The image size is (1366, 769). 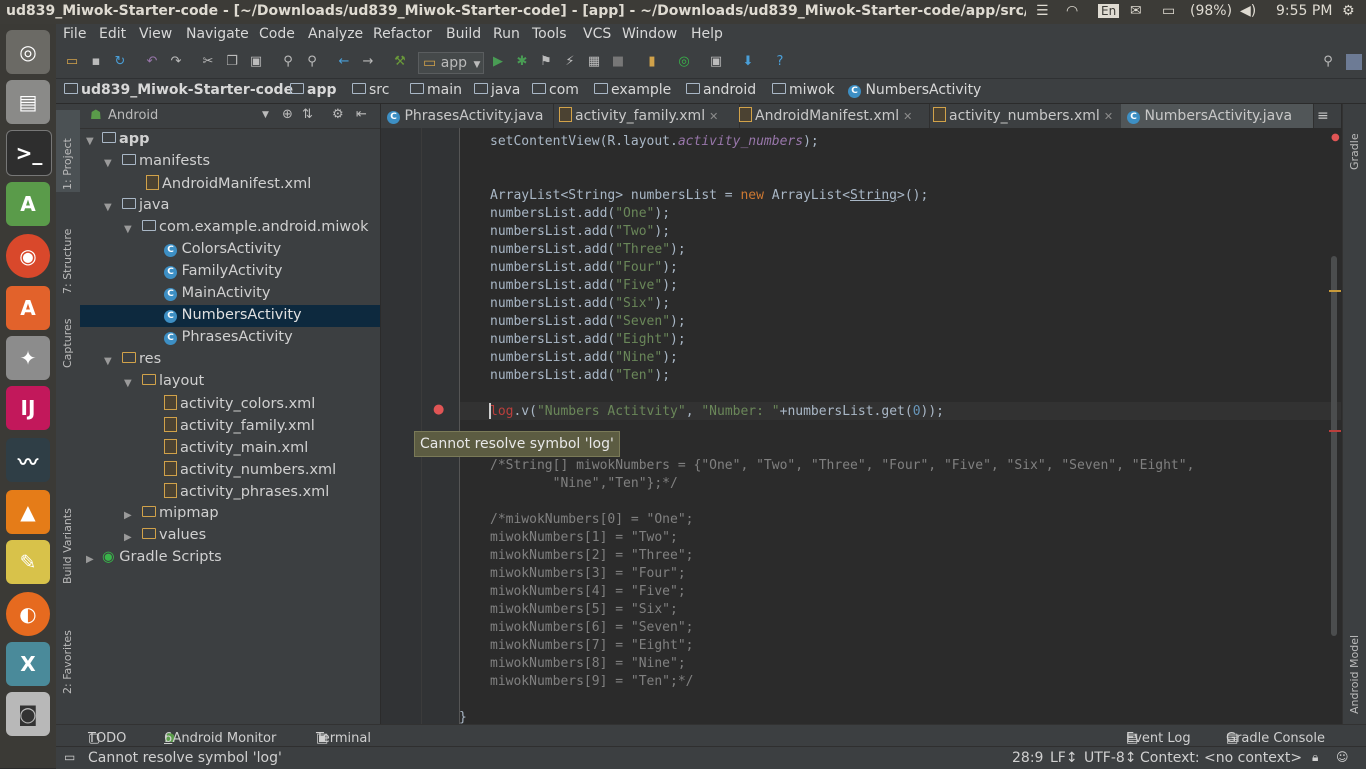 I want to click on ubuntu-dash-icon: ◎, so click(x=28, y=52).